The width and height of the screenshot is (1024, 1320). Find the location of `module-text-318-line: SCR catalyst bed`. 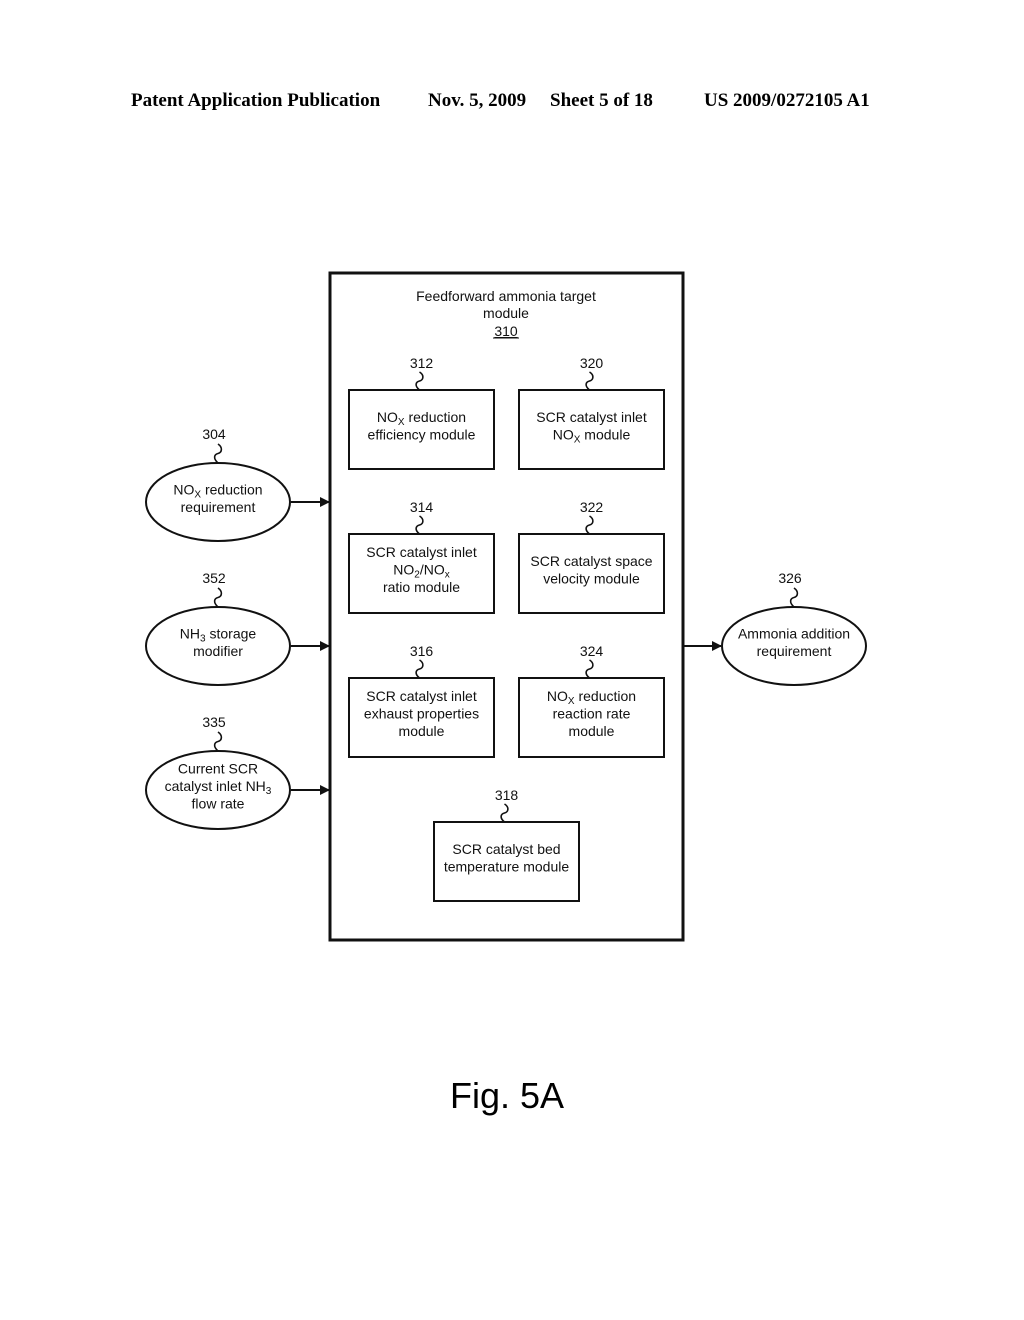

module-text-318-line: SCR catalyst bed is located at coordinates (506, 849).